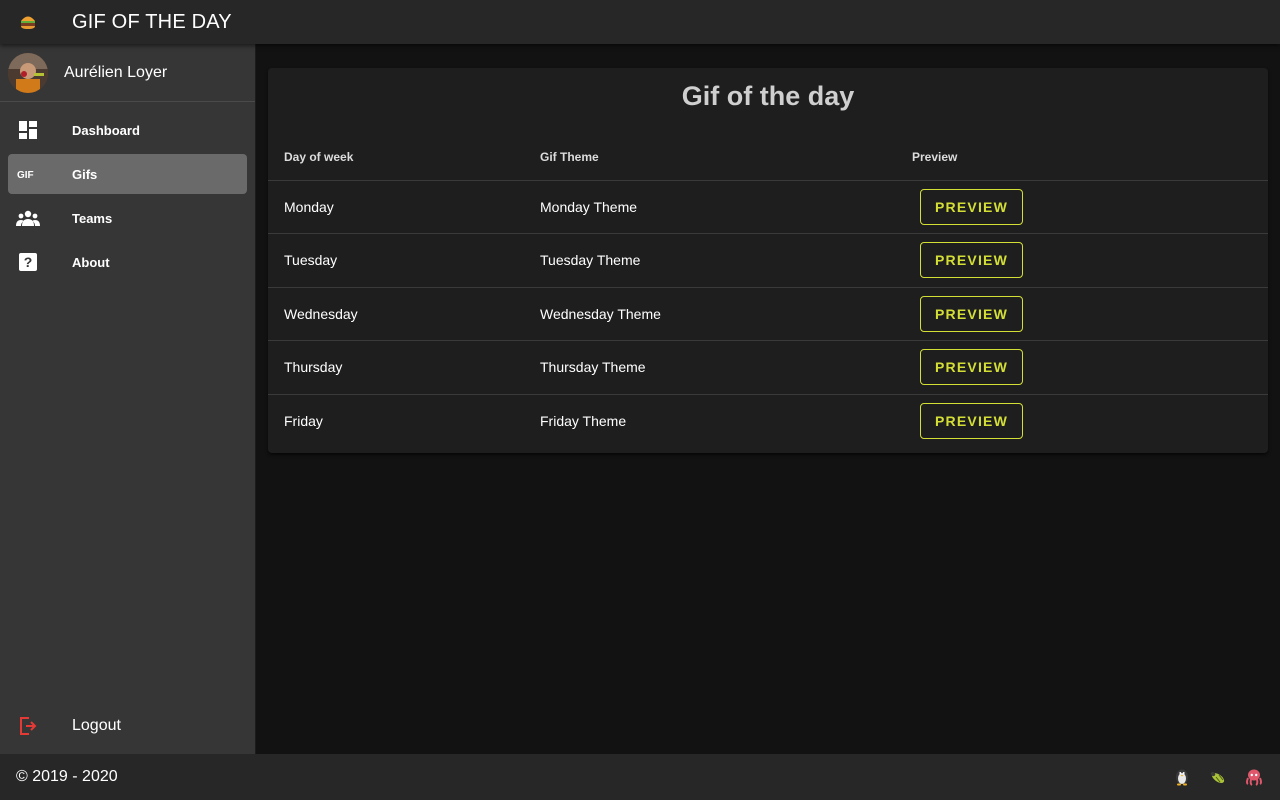  What do you see at coordinates (28, 72) in the screenshot?
I see `avatar` at bounding box center [28, 72].